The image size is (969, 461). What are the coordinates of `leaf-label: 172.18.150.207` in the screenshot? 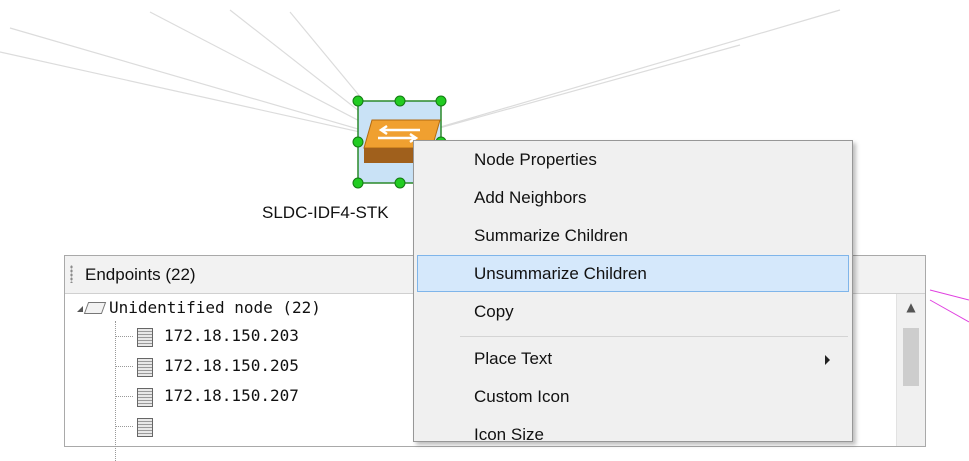 It's located at (231, 395).